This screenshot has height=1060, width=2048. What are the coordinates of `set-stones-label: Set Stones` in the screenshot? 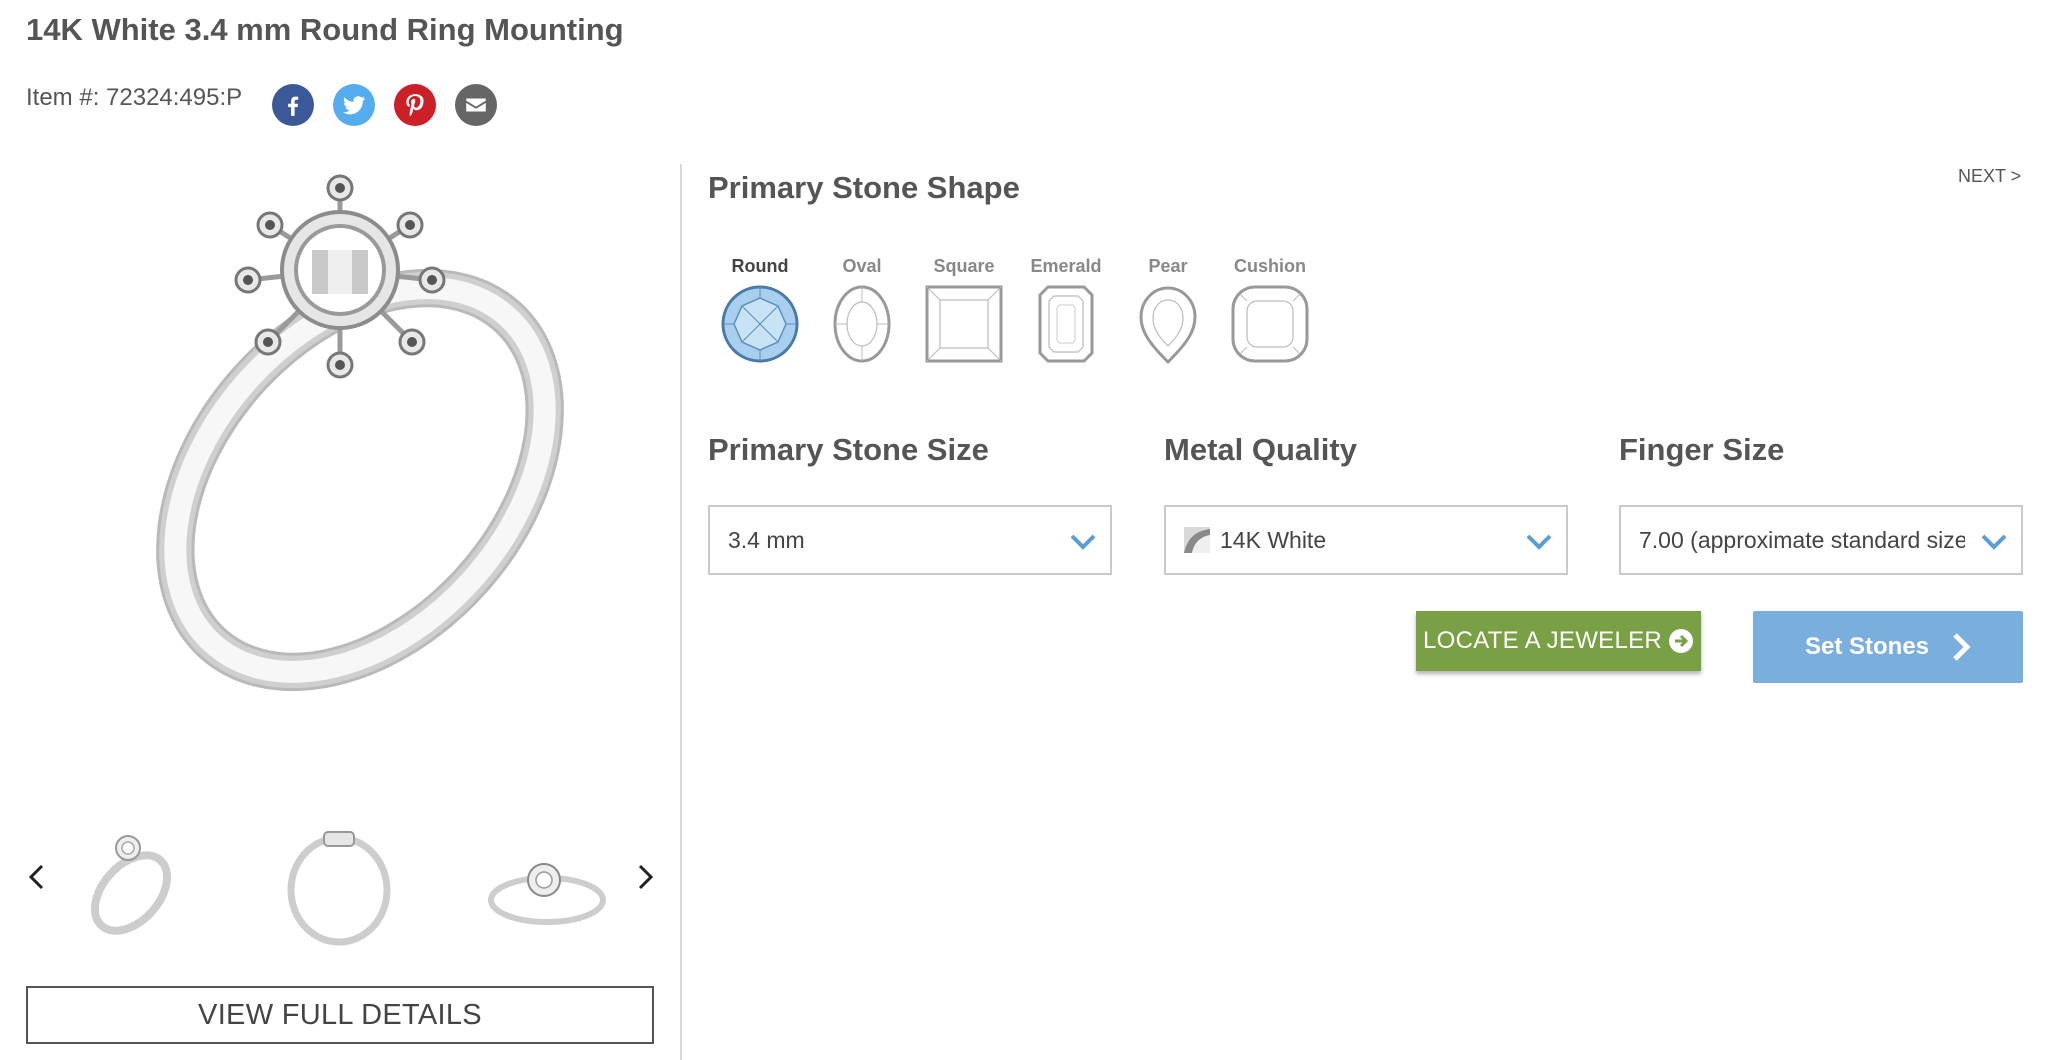 It's located at (1867, 646).